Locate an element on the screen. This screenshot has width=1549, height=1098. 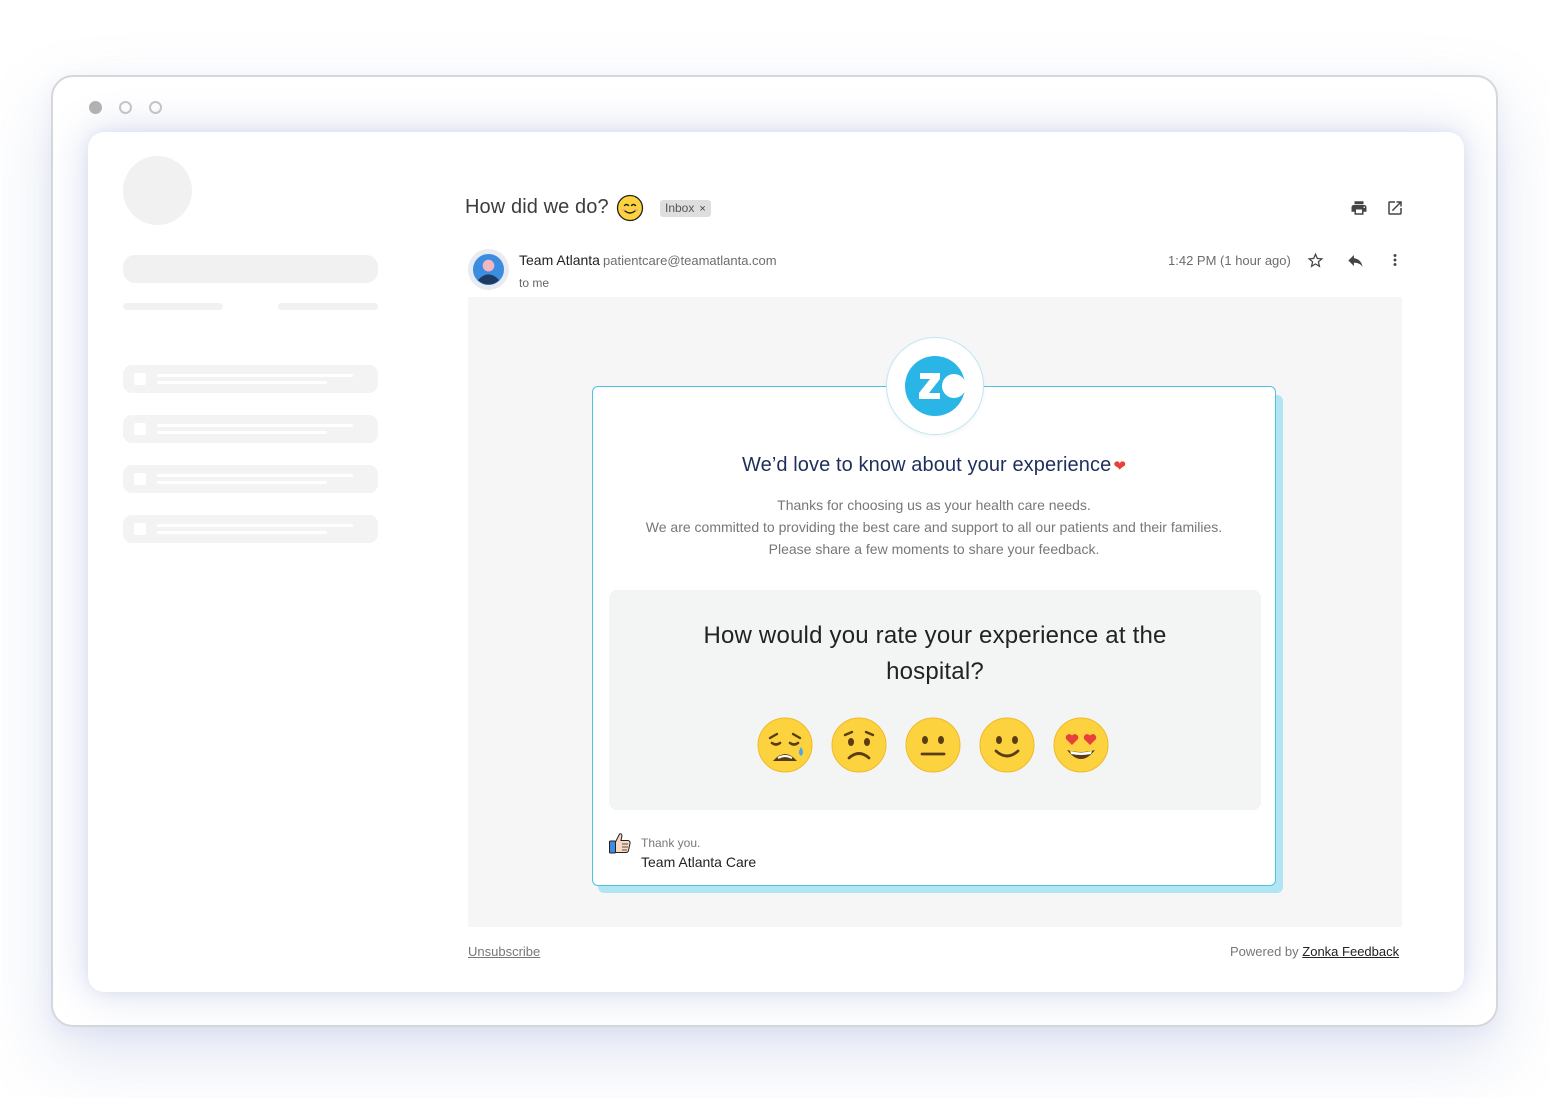
neutral-face-icon is located at coordinates (933, 745).